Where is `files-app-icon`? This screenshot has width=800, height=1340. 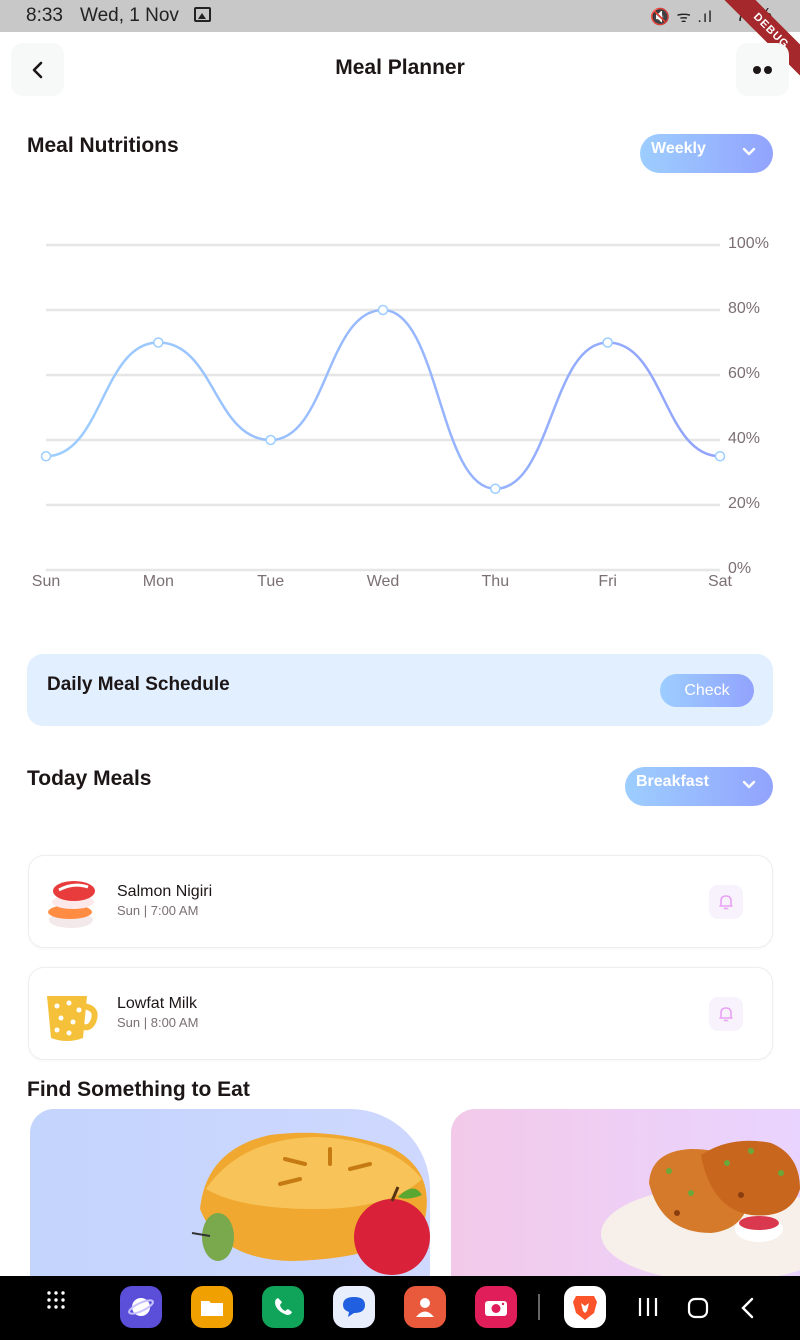 files-app-icon is located at coordinates (212, 1307).